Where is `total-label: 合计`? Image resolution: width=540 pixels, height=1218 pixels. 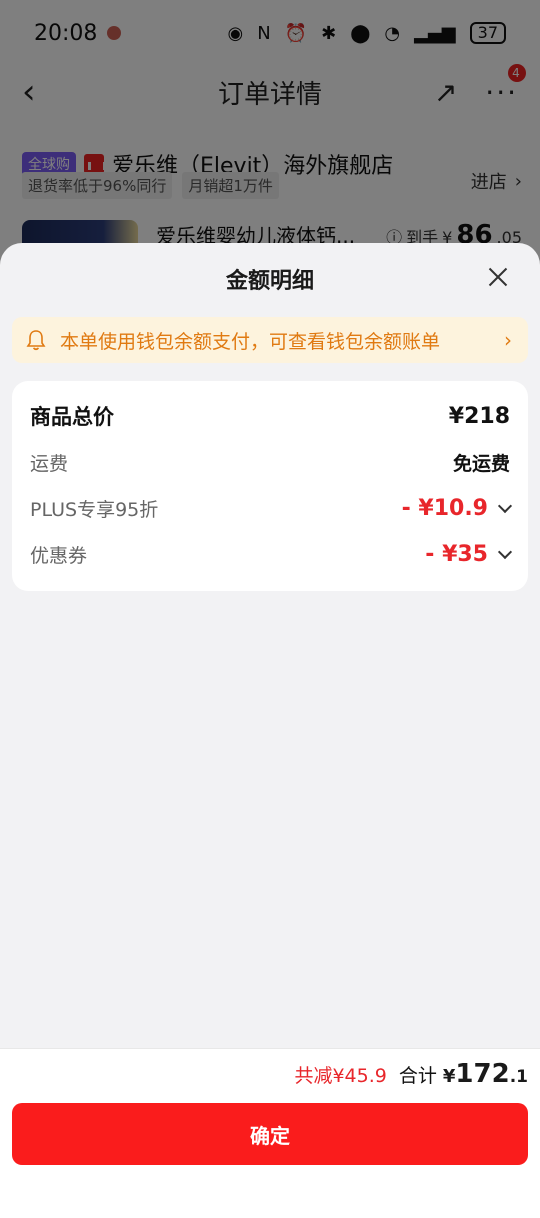 total-label: 合计 is located at coordinates (417, 1076).